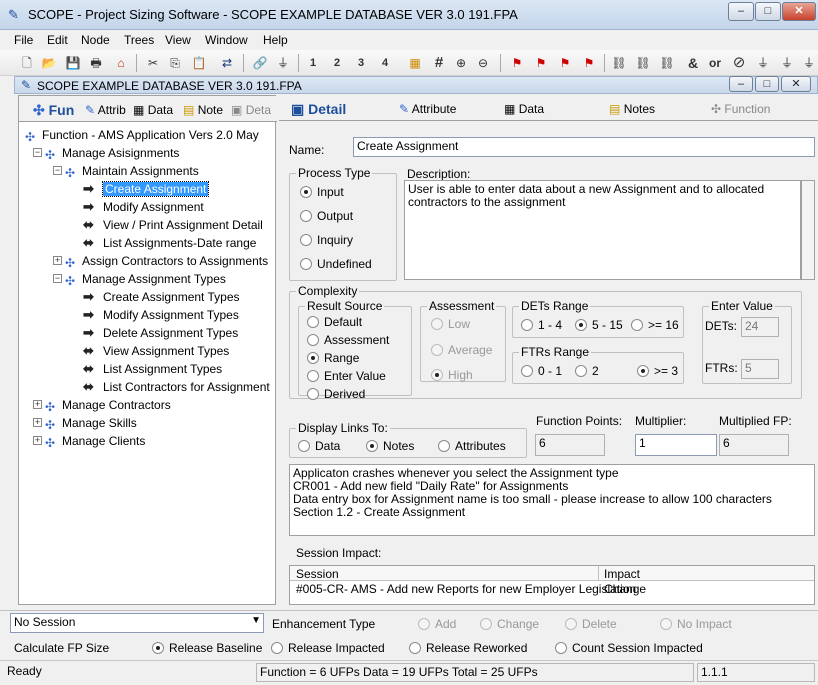 The width and height of the screenshot is (818, 685). What do you see at coordinates (27, 63) in the screenshot?
I see `new-file-icon: 🗋` at bounding box center [27, 63].